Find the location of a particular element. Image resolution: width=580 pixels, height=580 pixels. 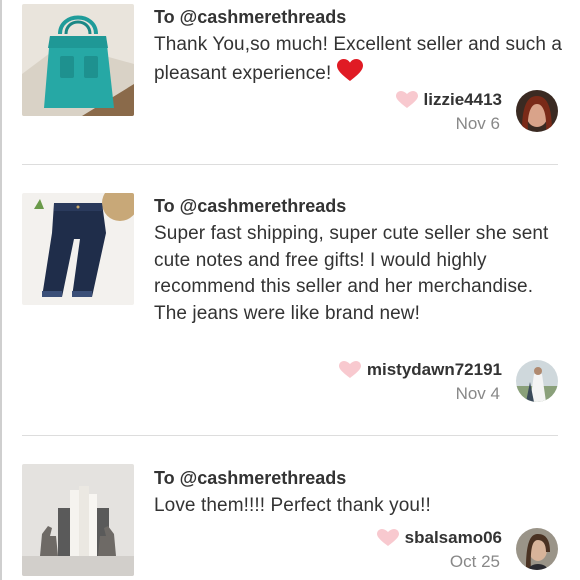

reviewer-username: sbalsamo06 is located at coordinates (453, 538).